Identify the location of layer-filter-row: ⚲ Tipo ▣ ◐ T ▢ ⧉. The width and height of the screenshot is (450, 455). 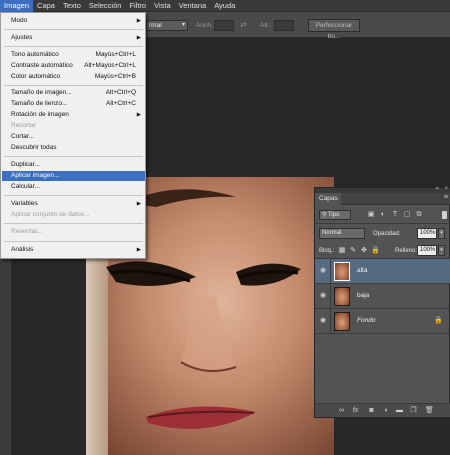
(382, 215).